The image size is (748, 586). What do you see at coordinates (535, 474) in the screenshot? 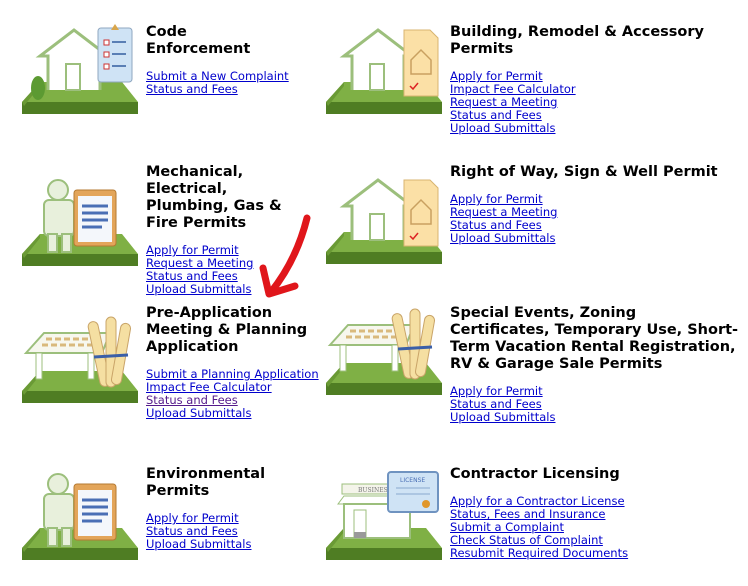
I see `section-title: Contractor Licensing` at bounding box center [535, 474].